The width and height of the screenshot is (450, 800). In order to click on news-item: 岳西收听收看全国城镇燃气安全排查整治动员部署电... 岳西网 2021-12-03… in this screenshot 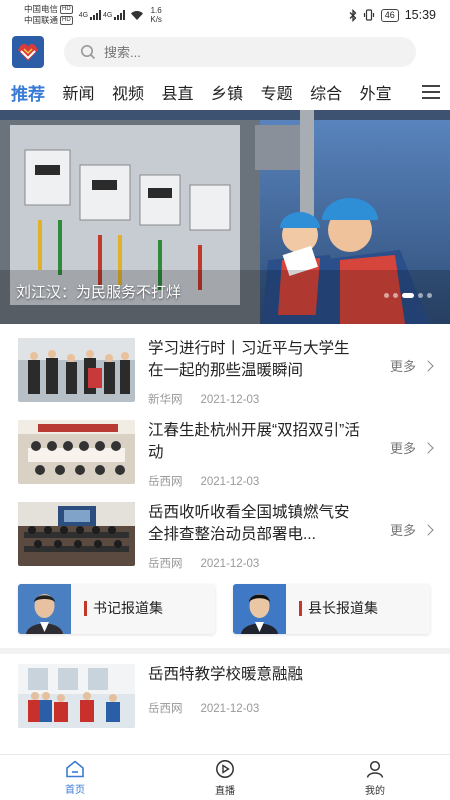, I will do `click(225, 539)`.